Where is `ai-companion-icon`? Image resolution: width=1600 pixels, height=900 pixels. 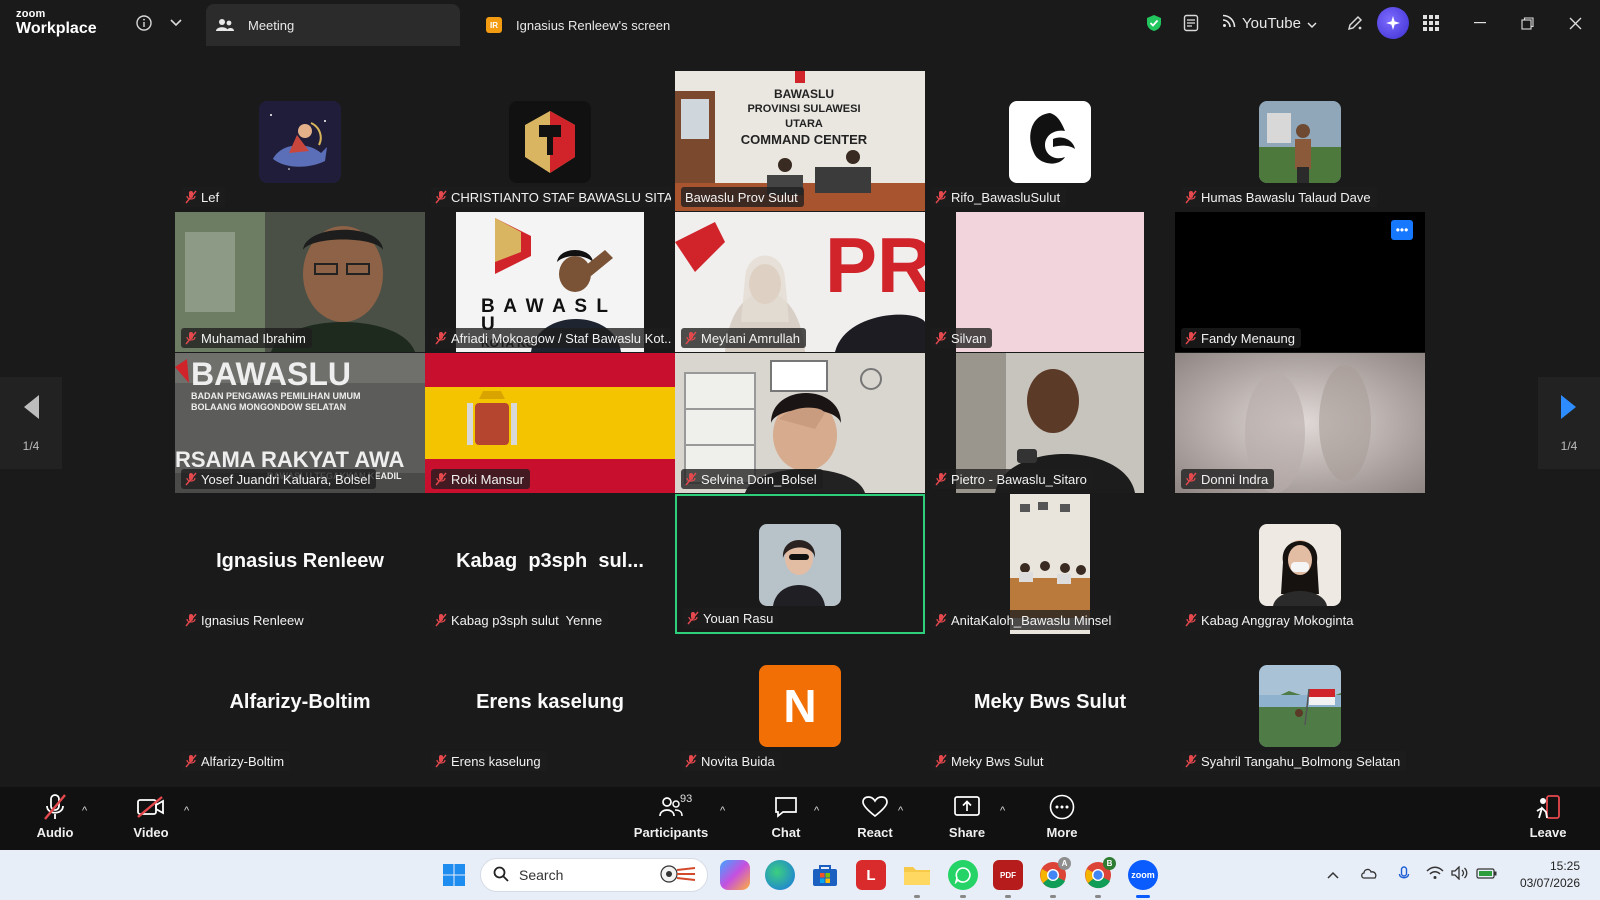 ai-companion-icon is located at coordinates (1393, 23).